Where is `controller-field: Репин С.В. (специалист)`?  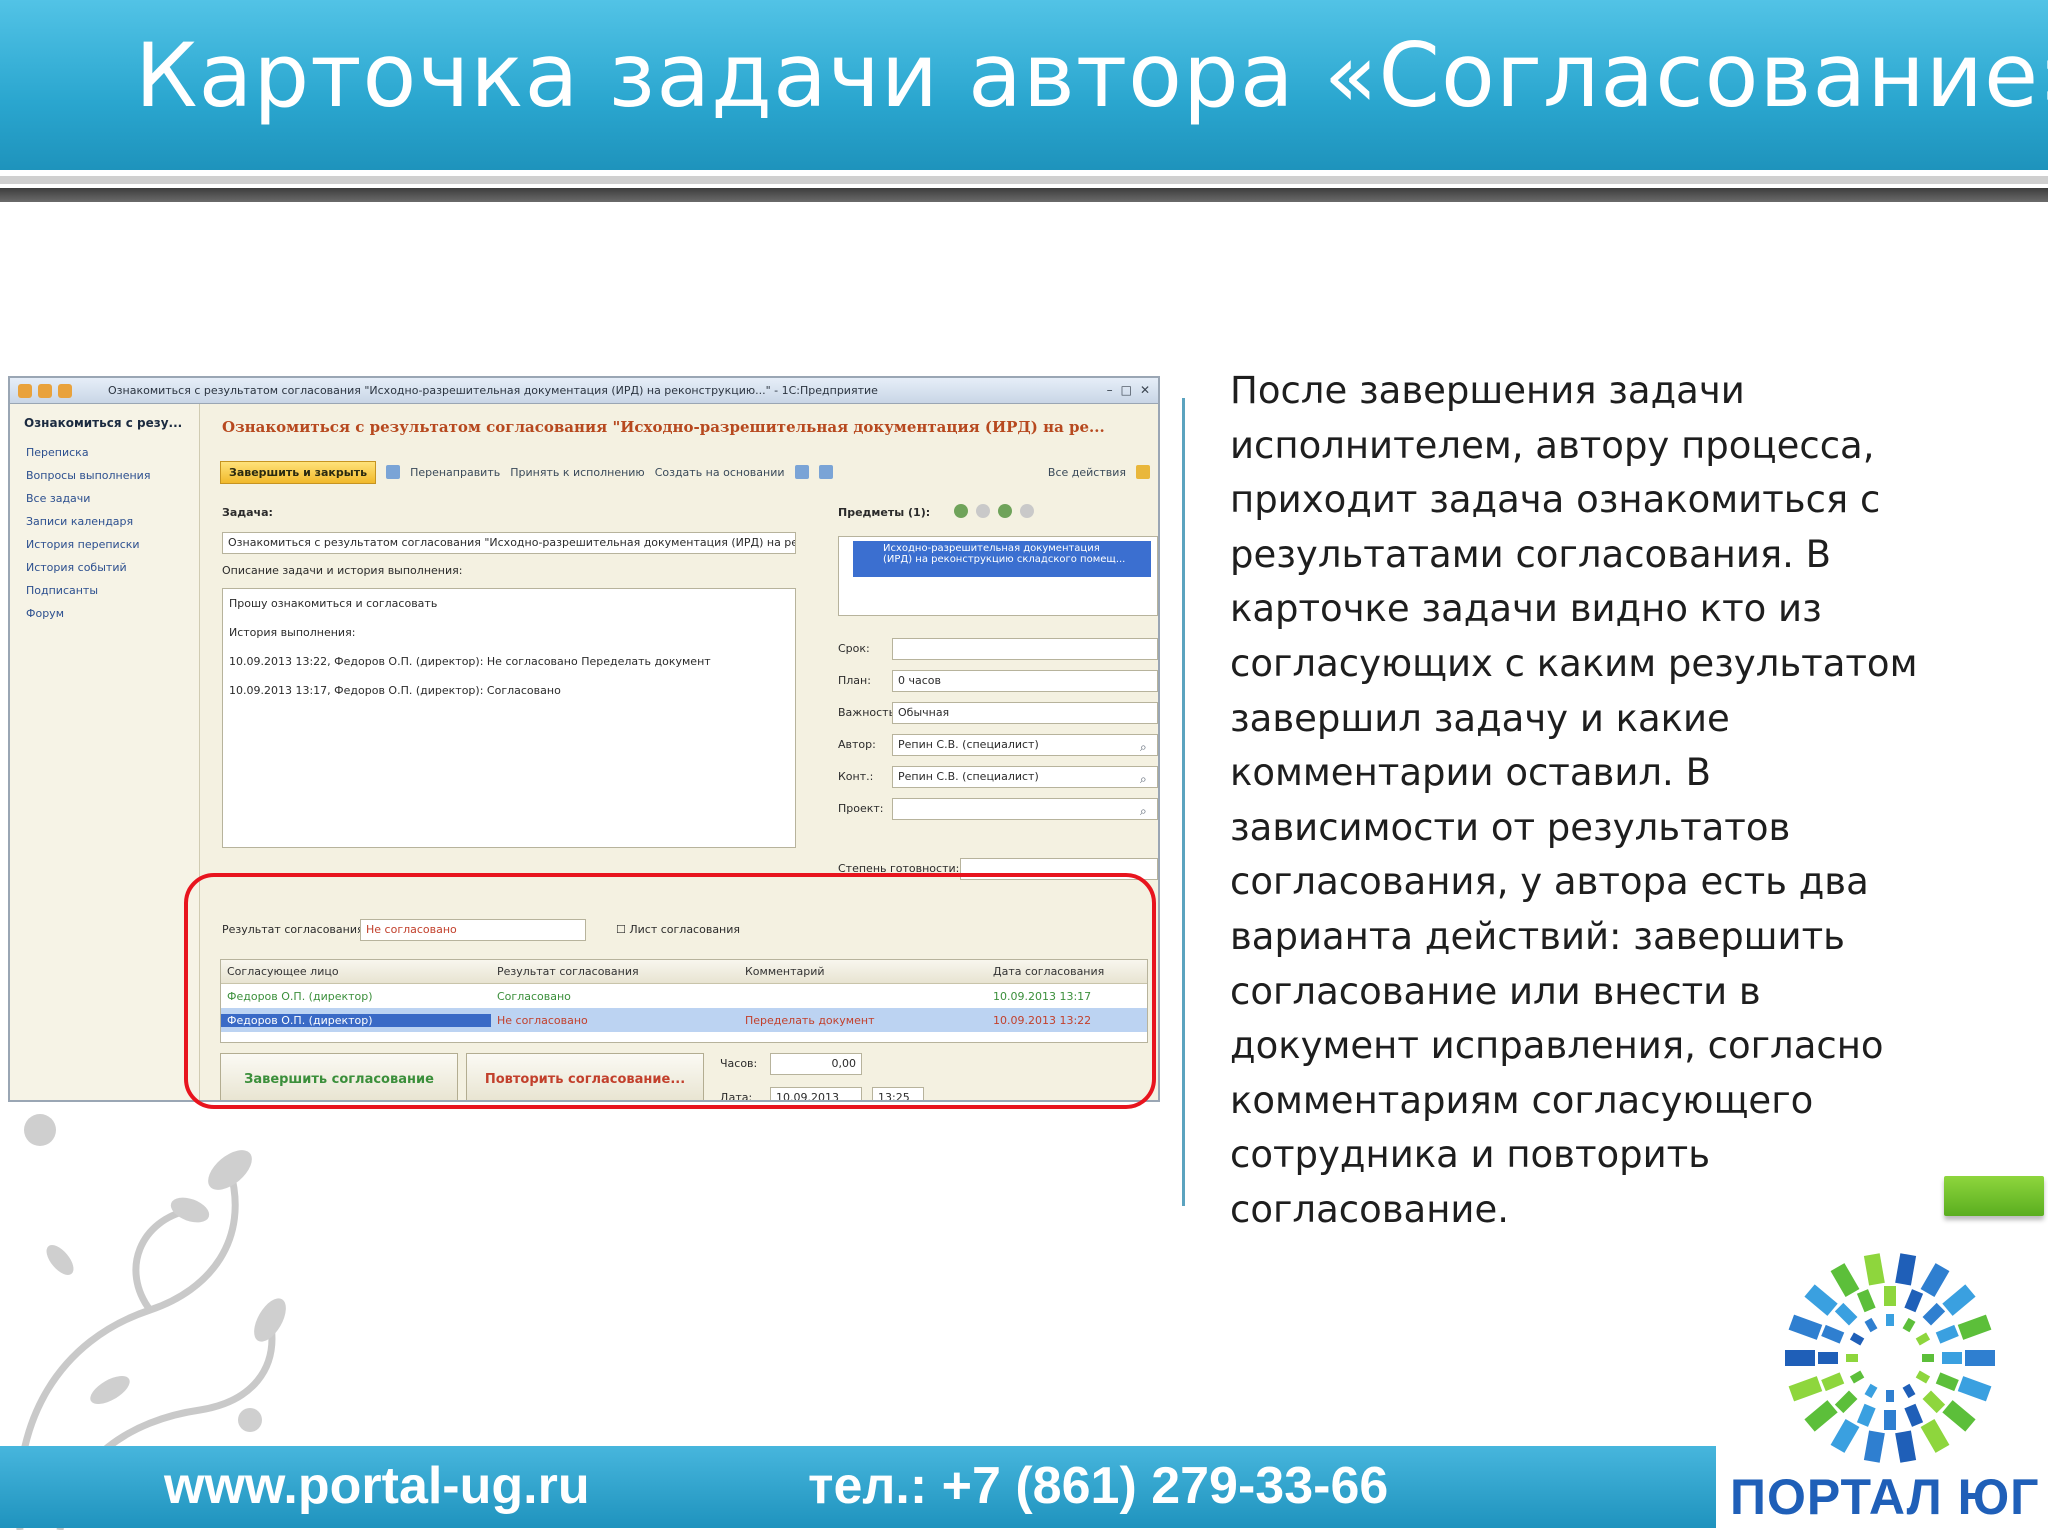
controller-field: Репин С.В. (специалист) is located at coordinates (1025, 777).